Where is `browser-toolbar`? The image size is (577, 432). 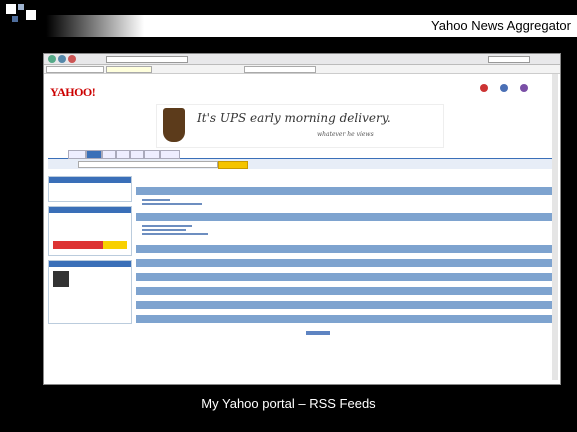
browser-toolbar is located at coordinates (302, 59).